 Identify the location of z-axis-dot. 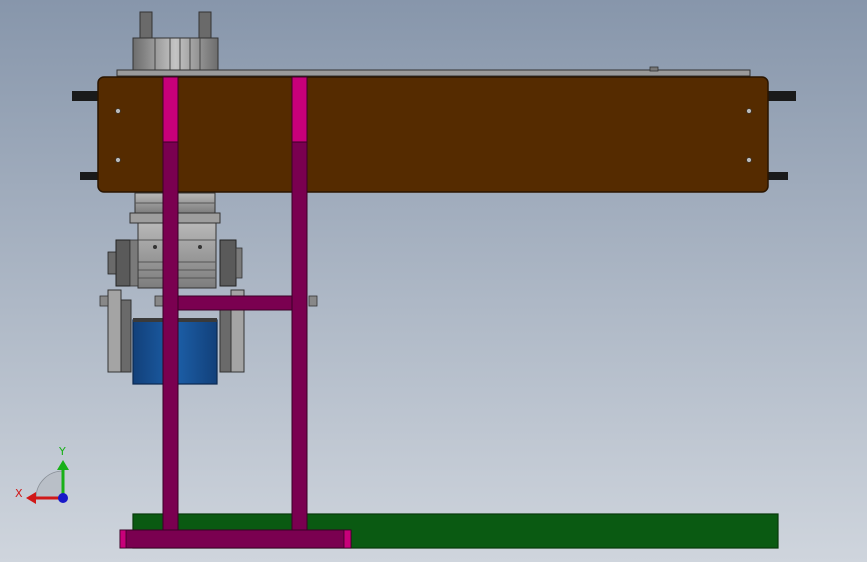
(63, 498).